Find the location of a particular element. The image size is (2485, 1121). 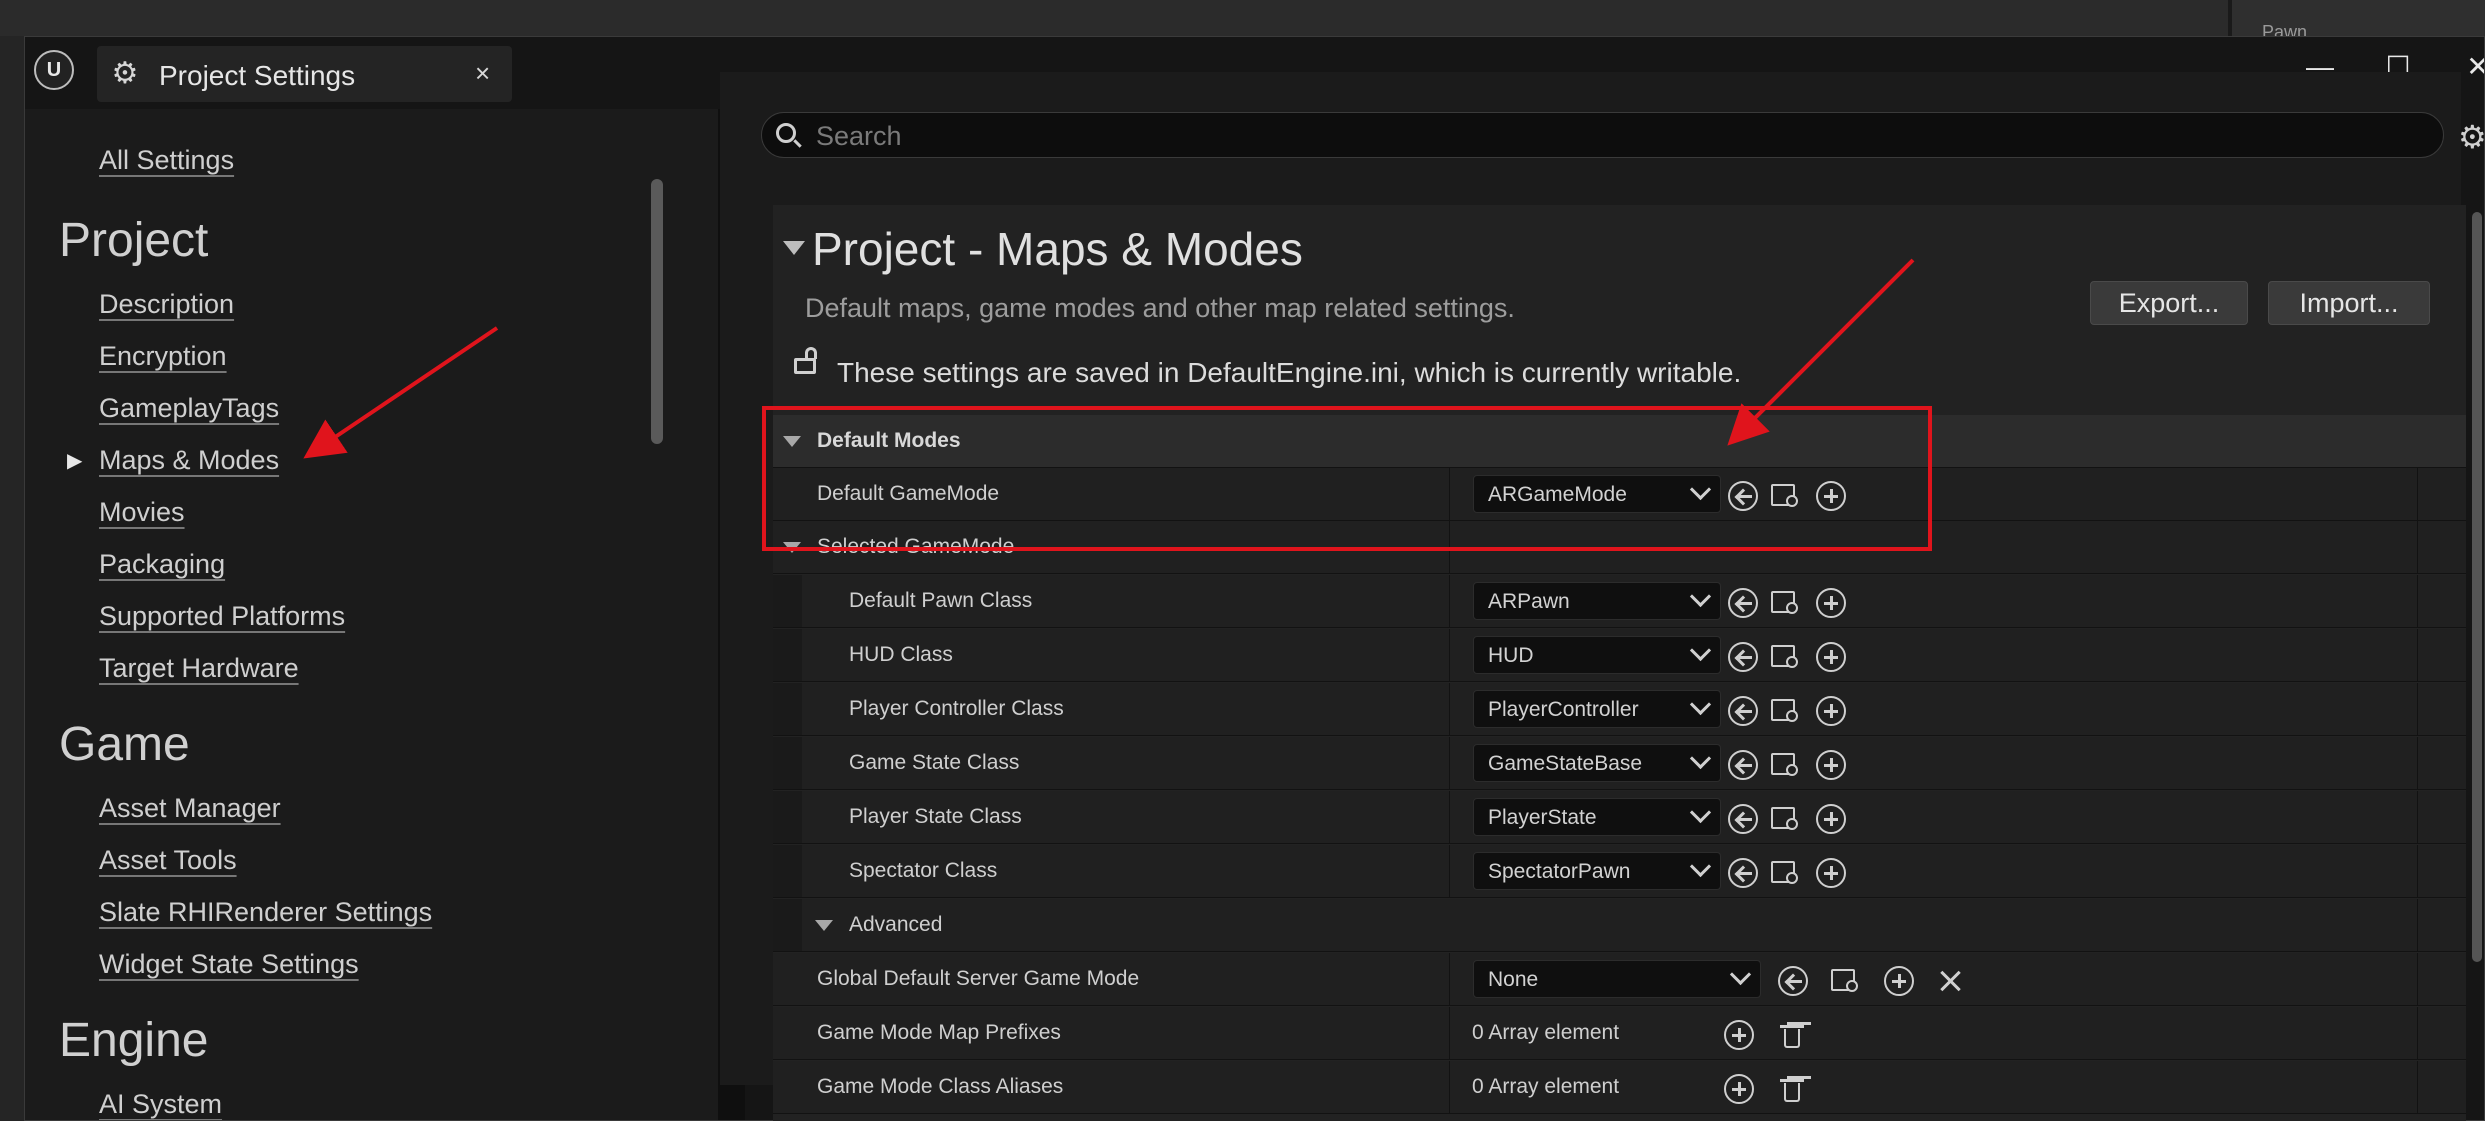

sidebar-item-supported-platforms: Supported Platforms is located at coordinates (222, 616).